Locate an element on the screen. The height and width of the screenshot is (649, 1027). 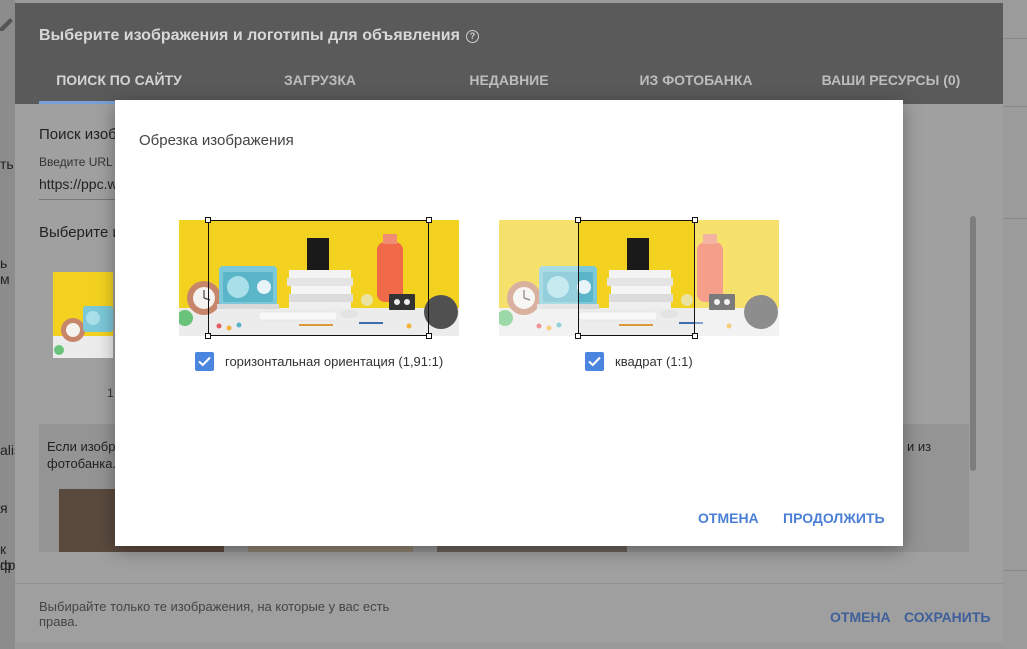
landscape-checkbox is located at coordinates (204, 361).